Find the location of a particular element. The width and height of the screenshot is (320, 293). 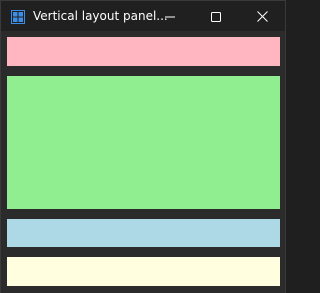

maximize-button is located at coordinates (216, 16).